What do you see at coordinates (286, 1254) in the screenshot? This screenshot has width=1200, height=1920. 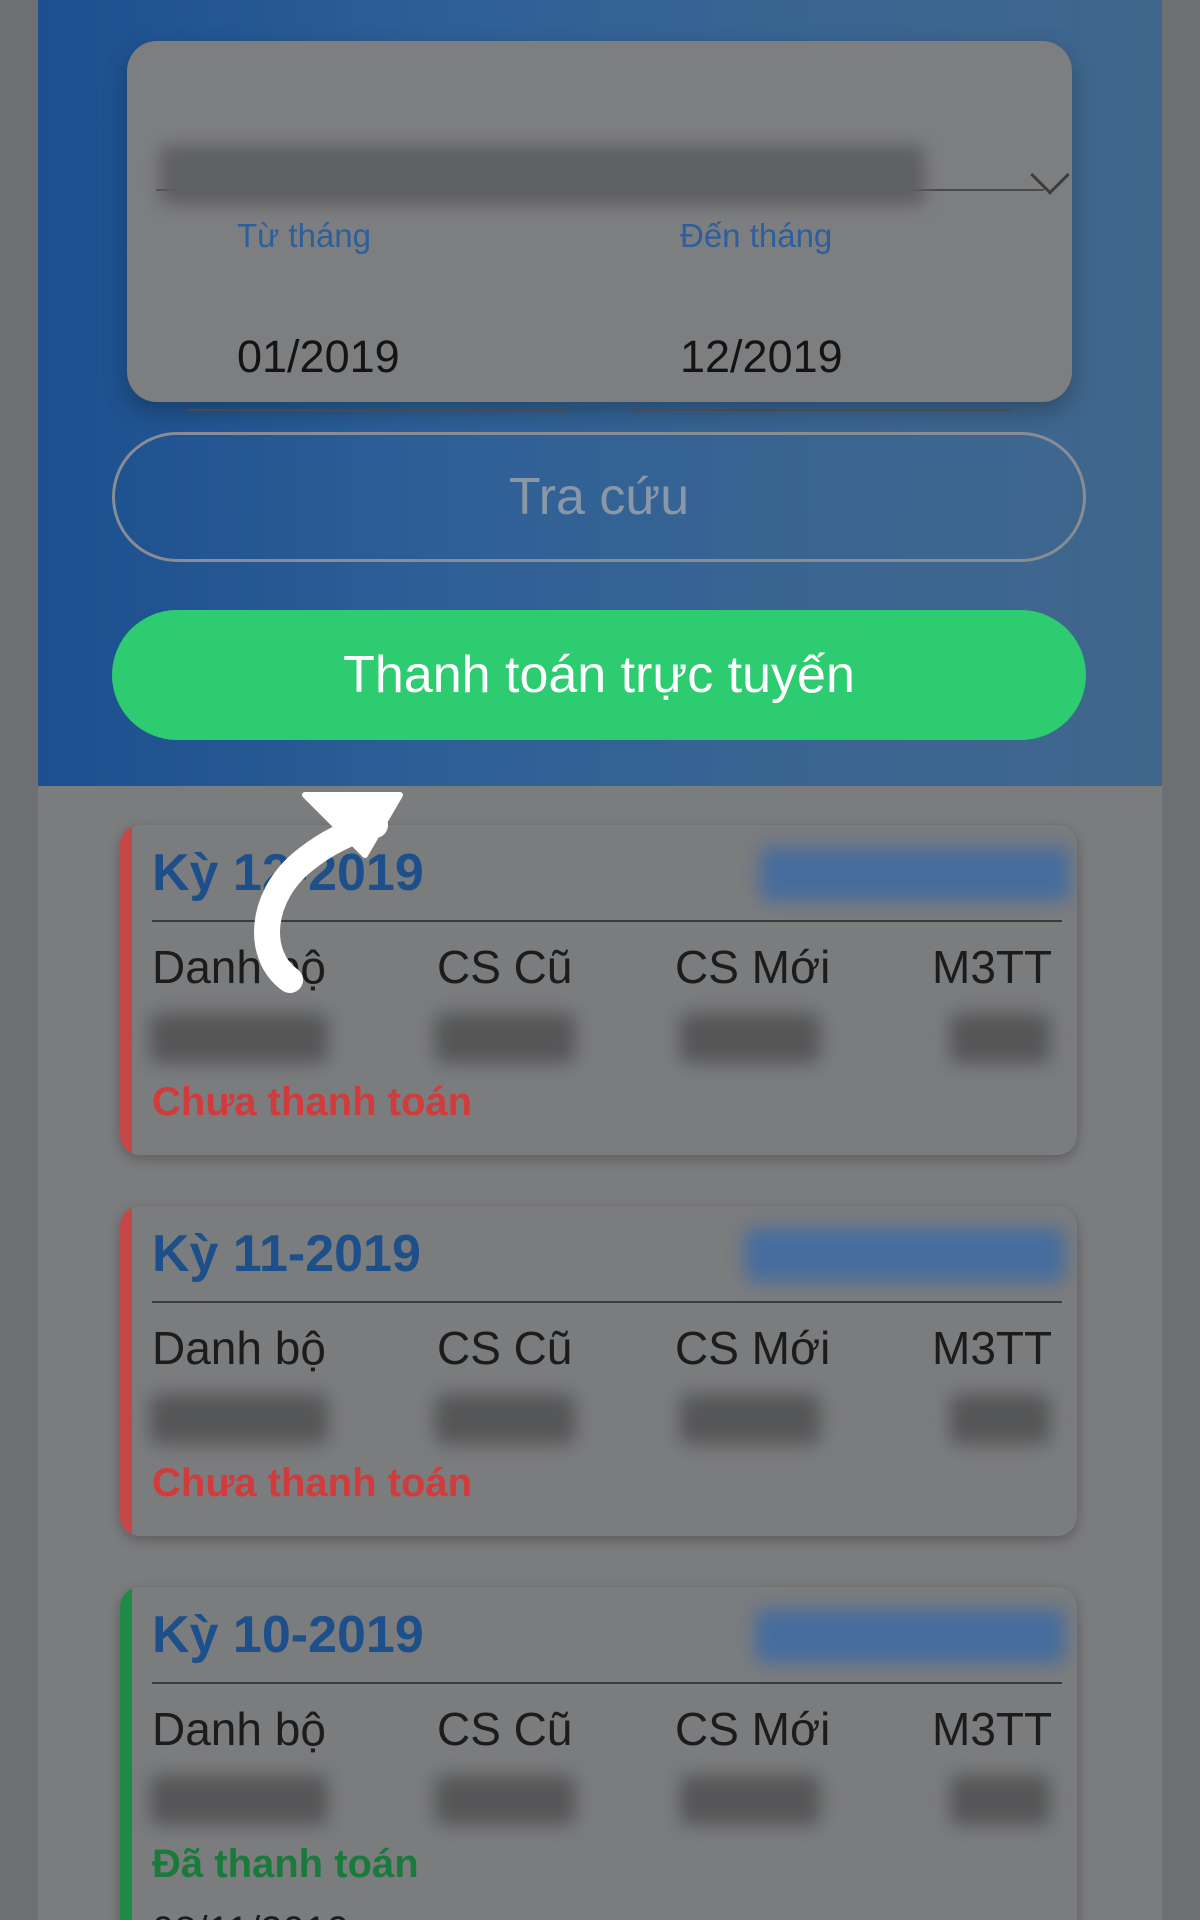 I see `bill-period-title: Kỳ 11-2019` at bounding box center [286, 1254].